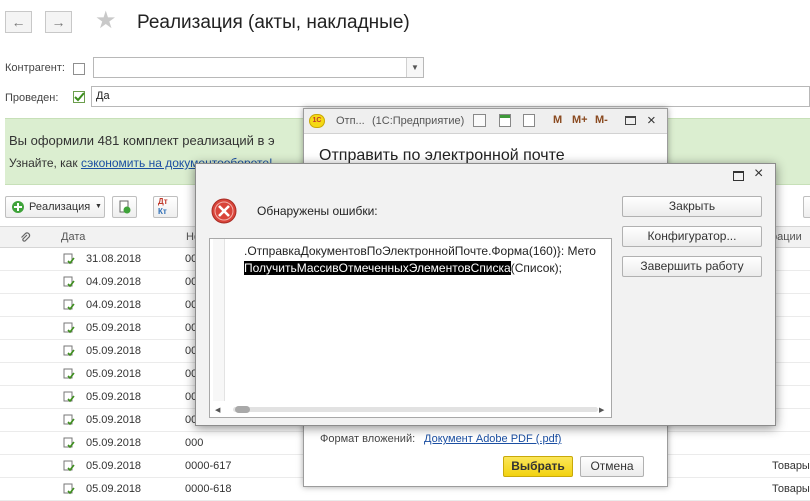 This screenshot has height=501, width=810. I want to click on forward-button: →, so click(58, 22).